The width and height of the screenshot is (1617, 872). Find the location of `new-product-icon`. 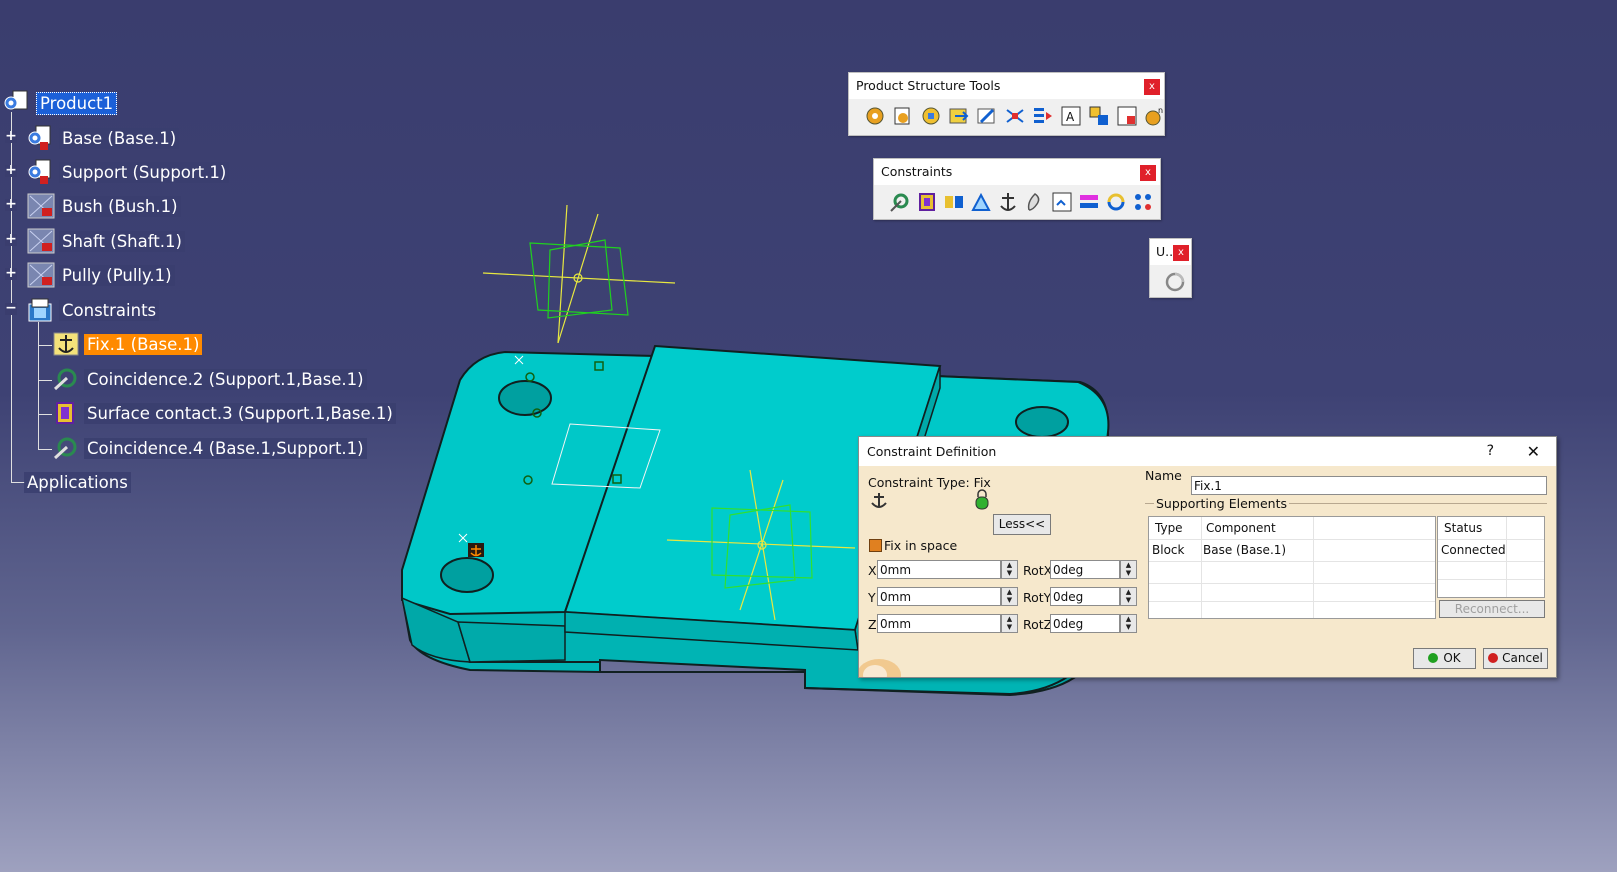

new-product-icon is located at coordinates (903, 116).